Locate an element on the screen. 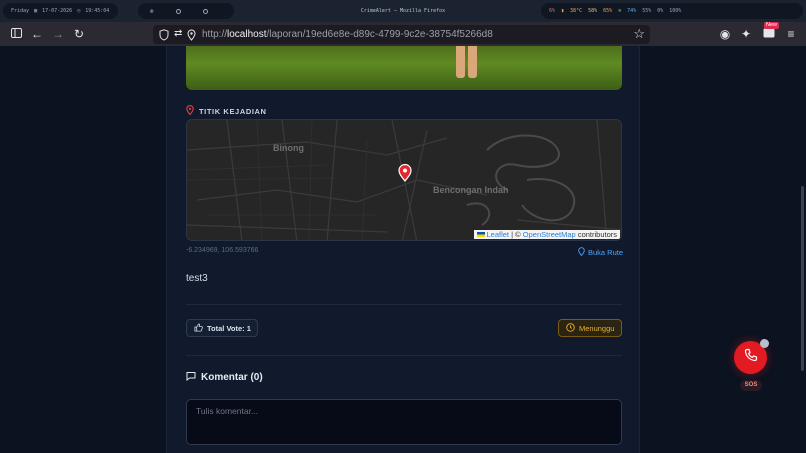 The width and height of the screenshot is (806, 453). location-heading: TITIK KEJADIAN is located at coordinates (226, 111).